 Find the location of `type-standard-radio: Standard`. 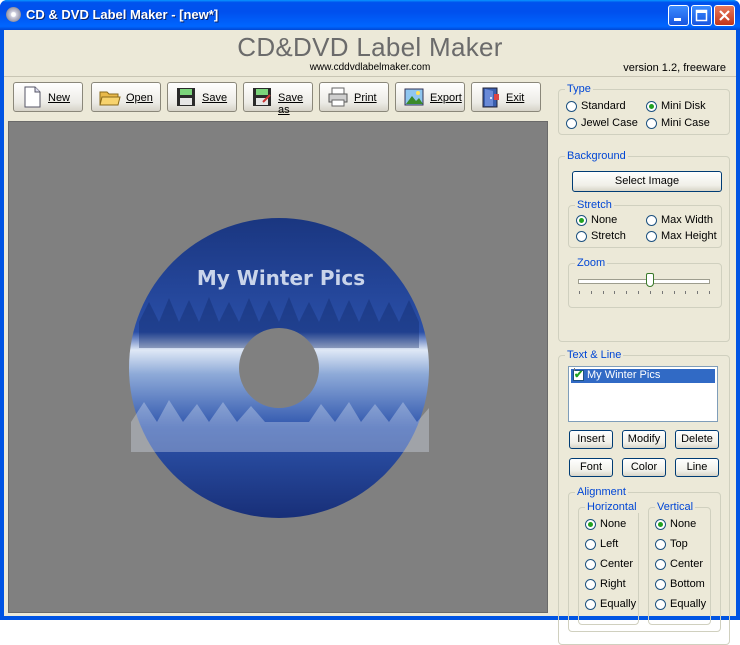

type-standard-radio: Standard is located at coordinates (603, 107).